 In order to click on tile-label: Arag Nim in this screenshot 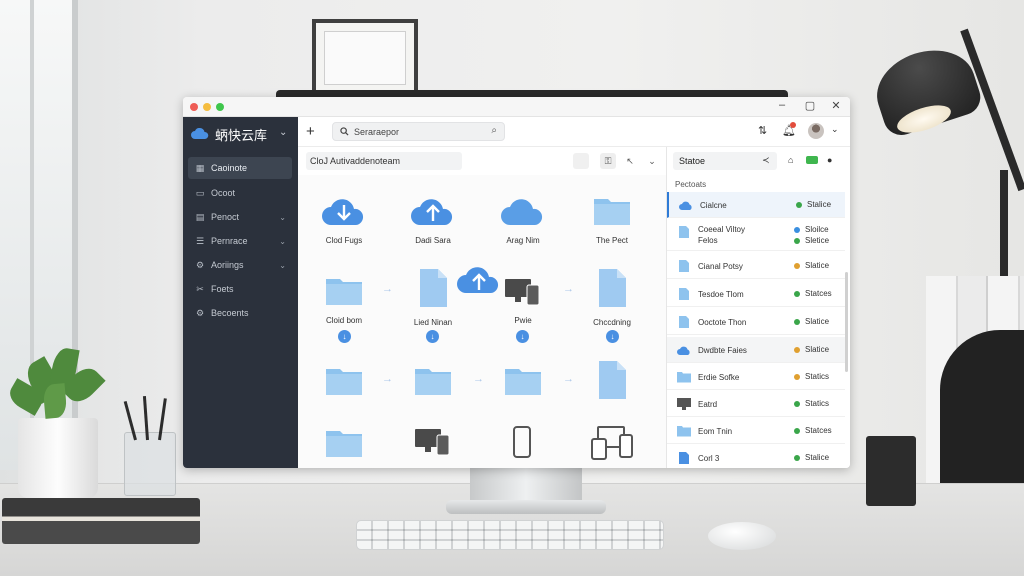, I will do `click(523, 240)`.